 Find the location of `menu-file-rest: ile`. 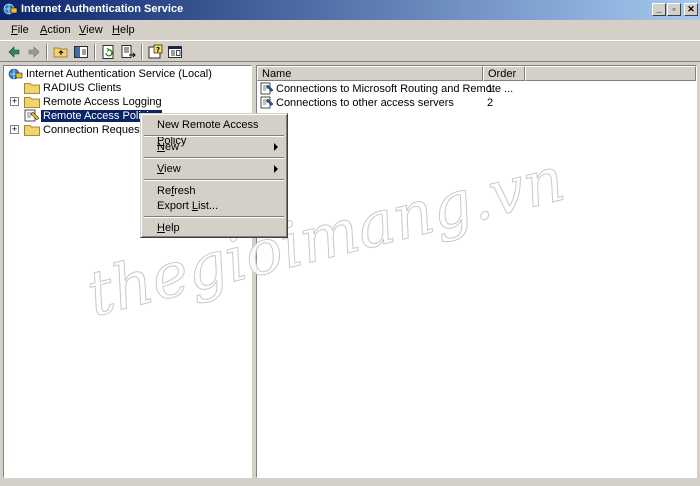

menu-file-rest: ile is located at coordinates (23, 30).